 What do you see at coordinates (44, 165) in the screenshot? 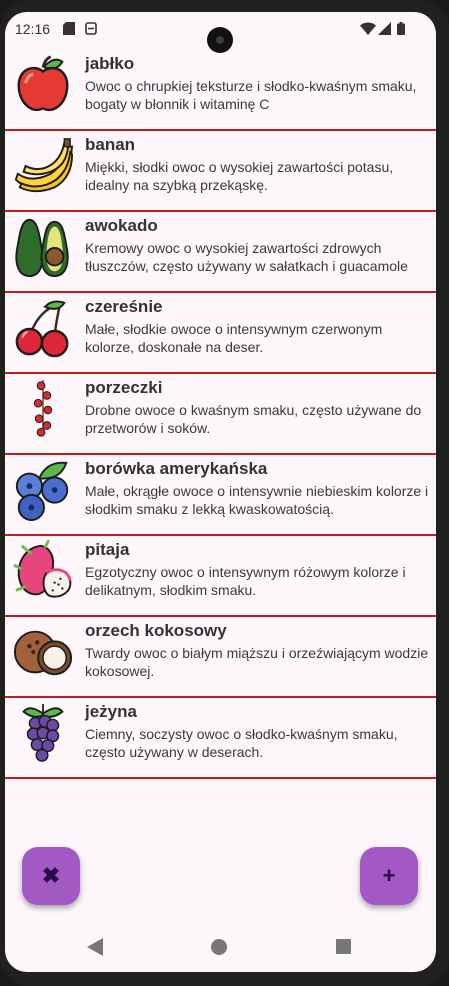
I see `banana-icon` at bounding box center [44, 165].